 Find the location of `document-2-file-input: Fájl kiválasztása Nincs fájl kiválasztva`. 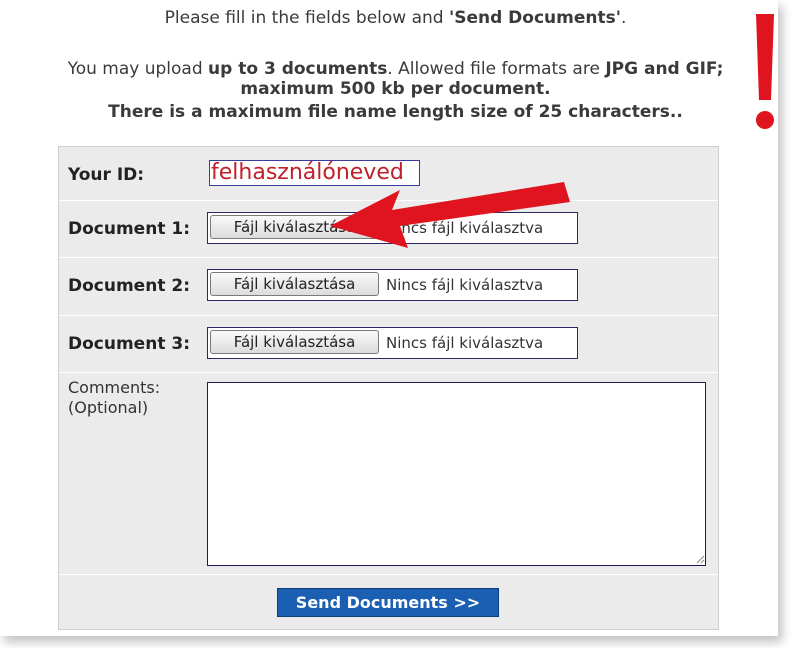

document-2-file-input: Fájl kiválasztása Nincs fájl kiválasztva is located at coordinates (392, 285).